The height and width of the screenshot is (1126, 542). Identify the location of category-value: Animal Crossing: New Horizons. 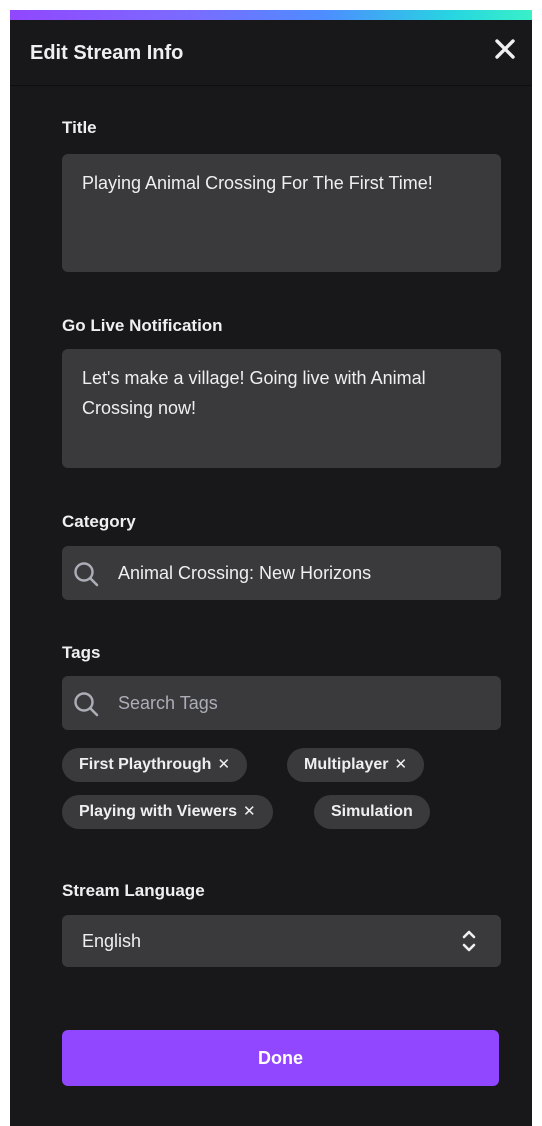
(245, 573).